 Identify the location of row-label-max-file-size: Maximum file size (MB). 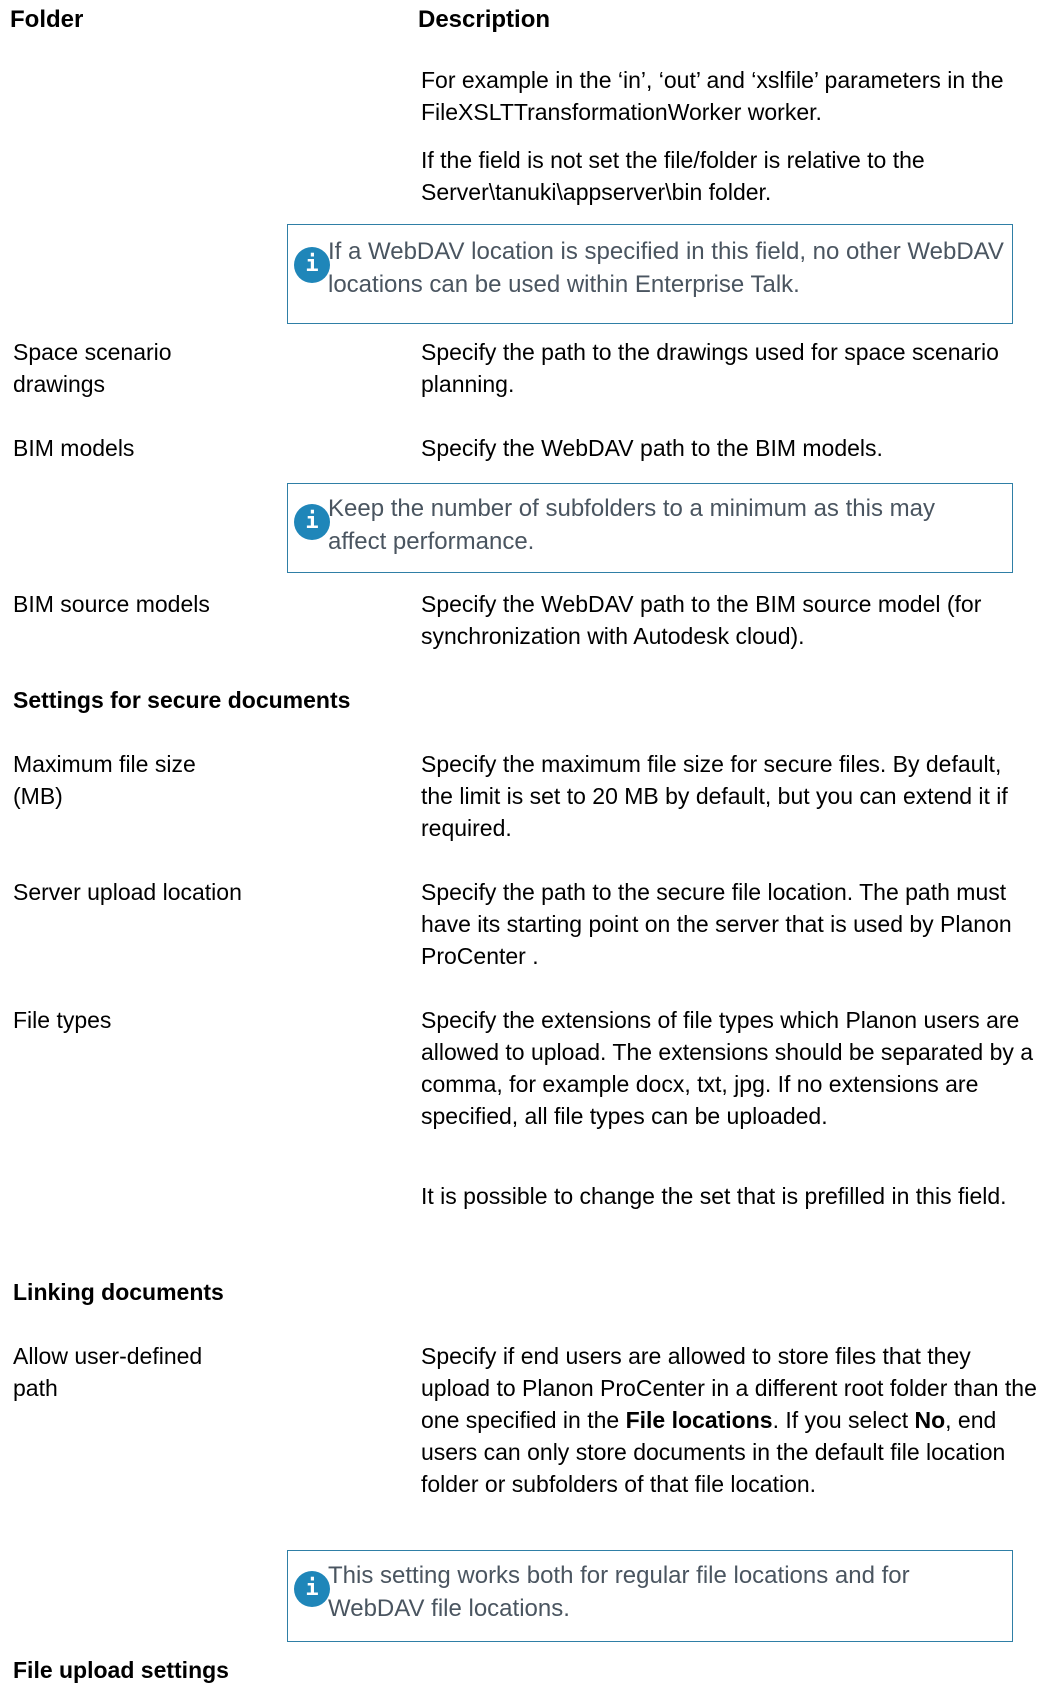
(104, 780).